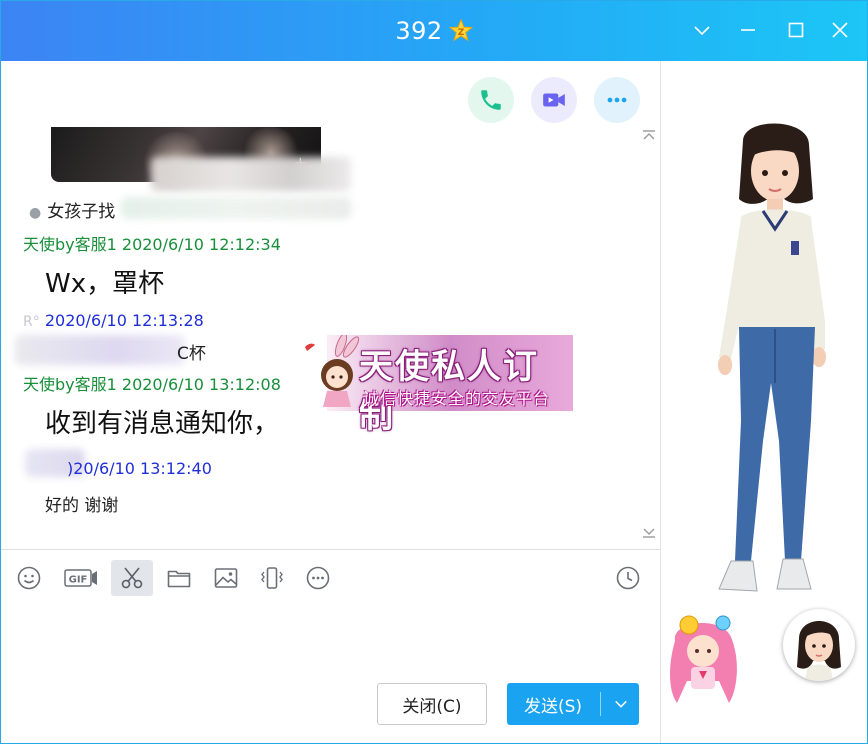 The image size is (868, 744). What do you see at coordinates (457, 398) in the screenshot?
I see `banner-subtitle: 诚信快捷安全的交友平台` at bounding box center [457, 398].